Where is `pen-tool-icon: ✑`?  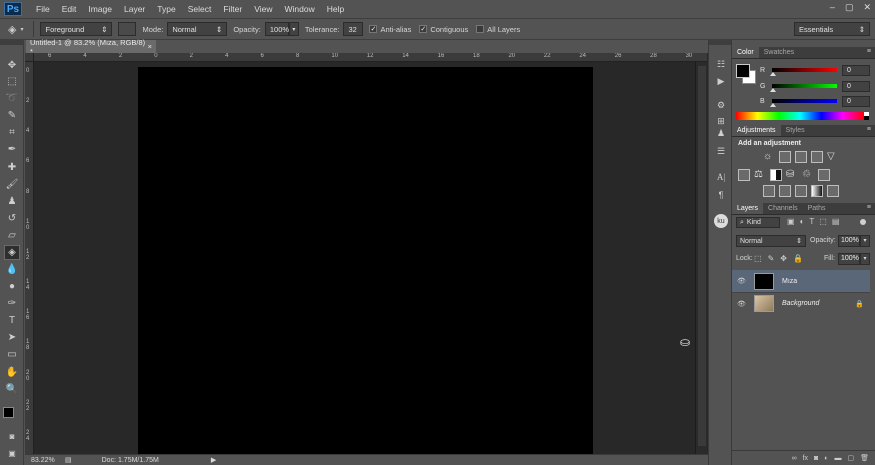 pen-tool-icon: ✑ is located at coordinates (12, 303).